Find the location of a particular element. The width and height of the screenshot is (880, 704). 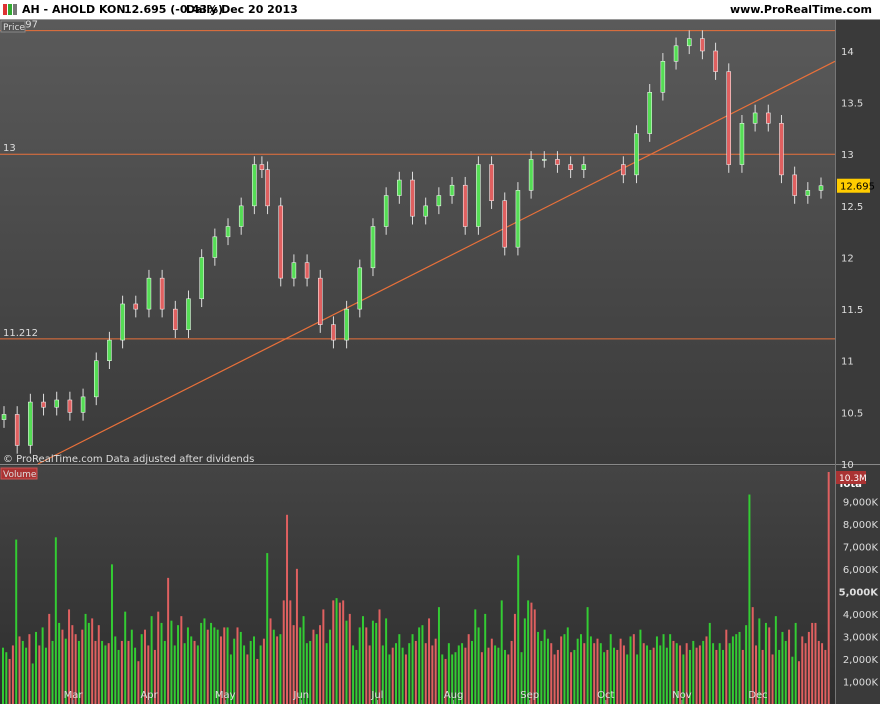

current-volume-value: 10.3M is located at coordinates (853, 479).